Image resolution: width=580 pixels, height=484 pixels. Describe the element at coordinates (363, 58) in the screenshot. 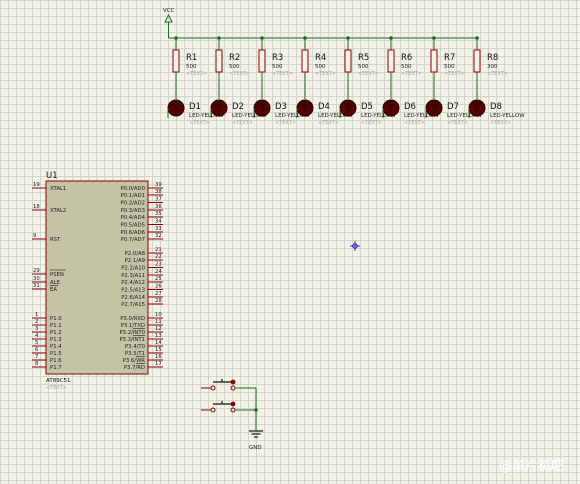

I see `resistor-ref: R5` at that location.